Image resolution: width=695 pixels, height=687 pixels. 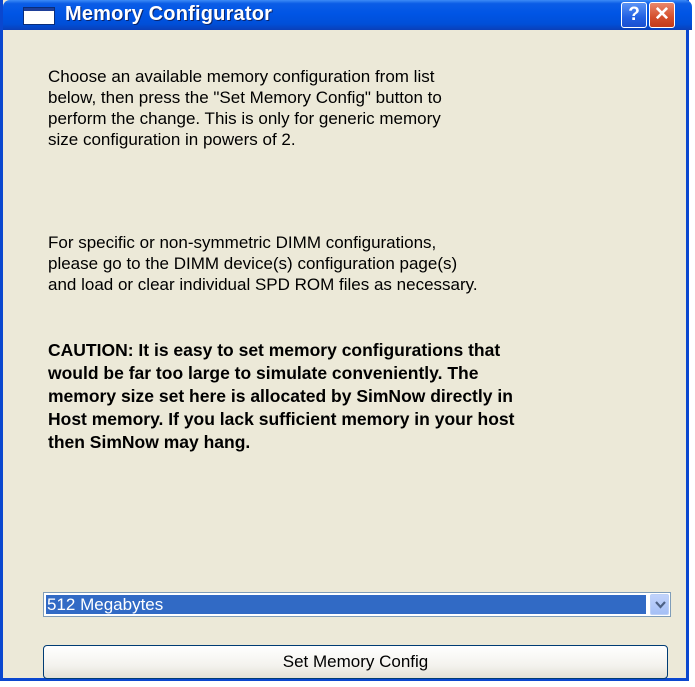 I want to click on help-button: ?, so click(x=634, y=15).